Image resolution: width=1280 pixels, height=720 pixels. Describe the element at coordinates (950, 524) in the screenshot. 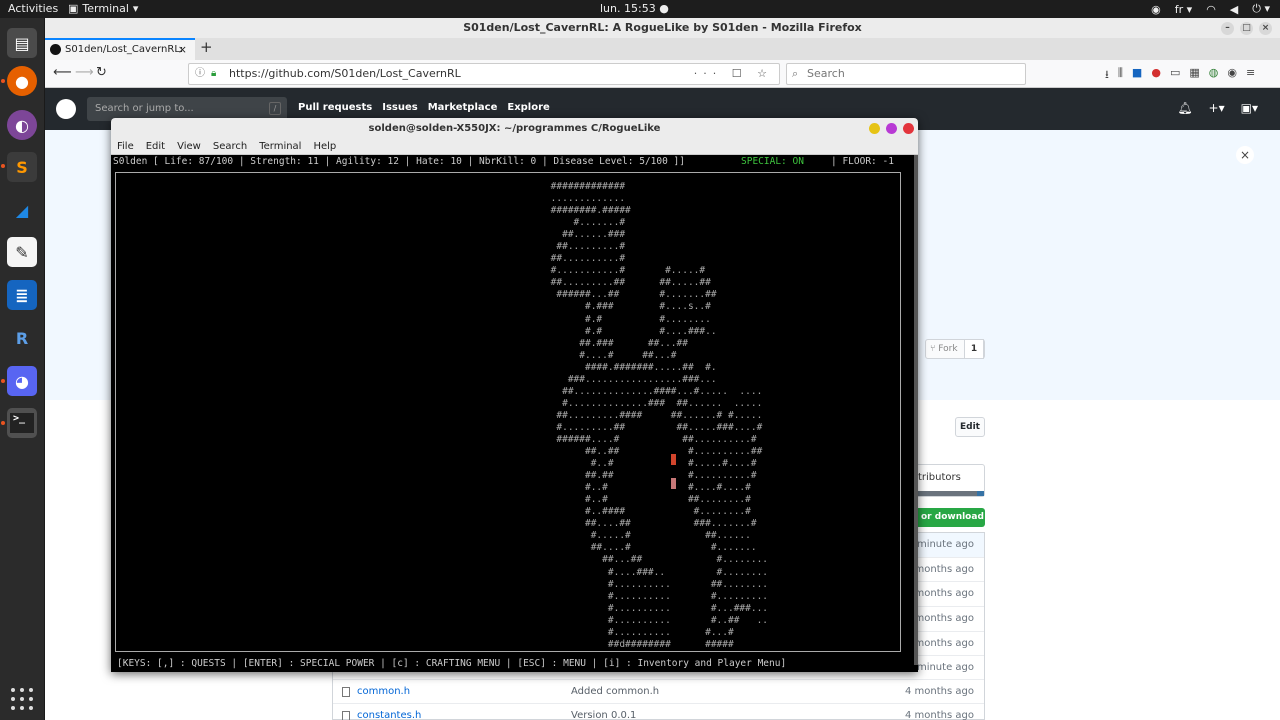

I see `clone-download-button: or download ▾` at that location.